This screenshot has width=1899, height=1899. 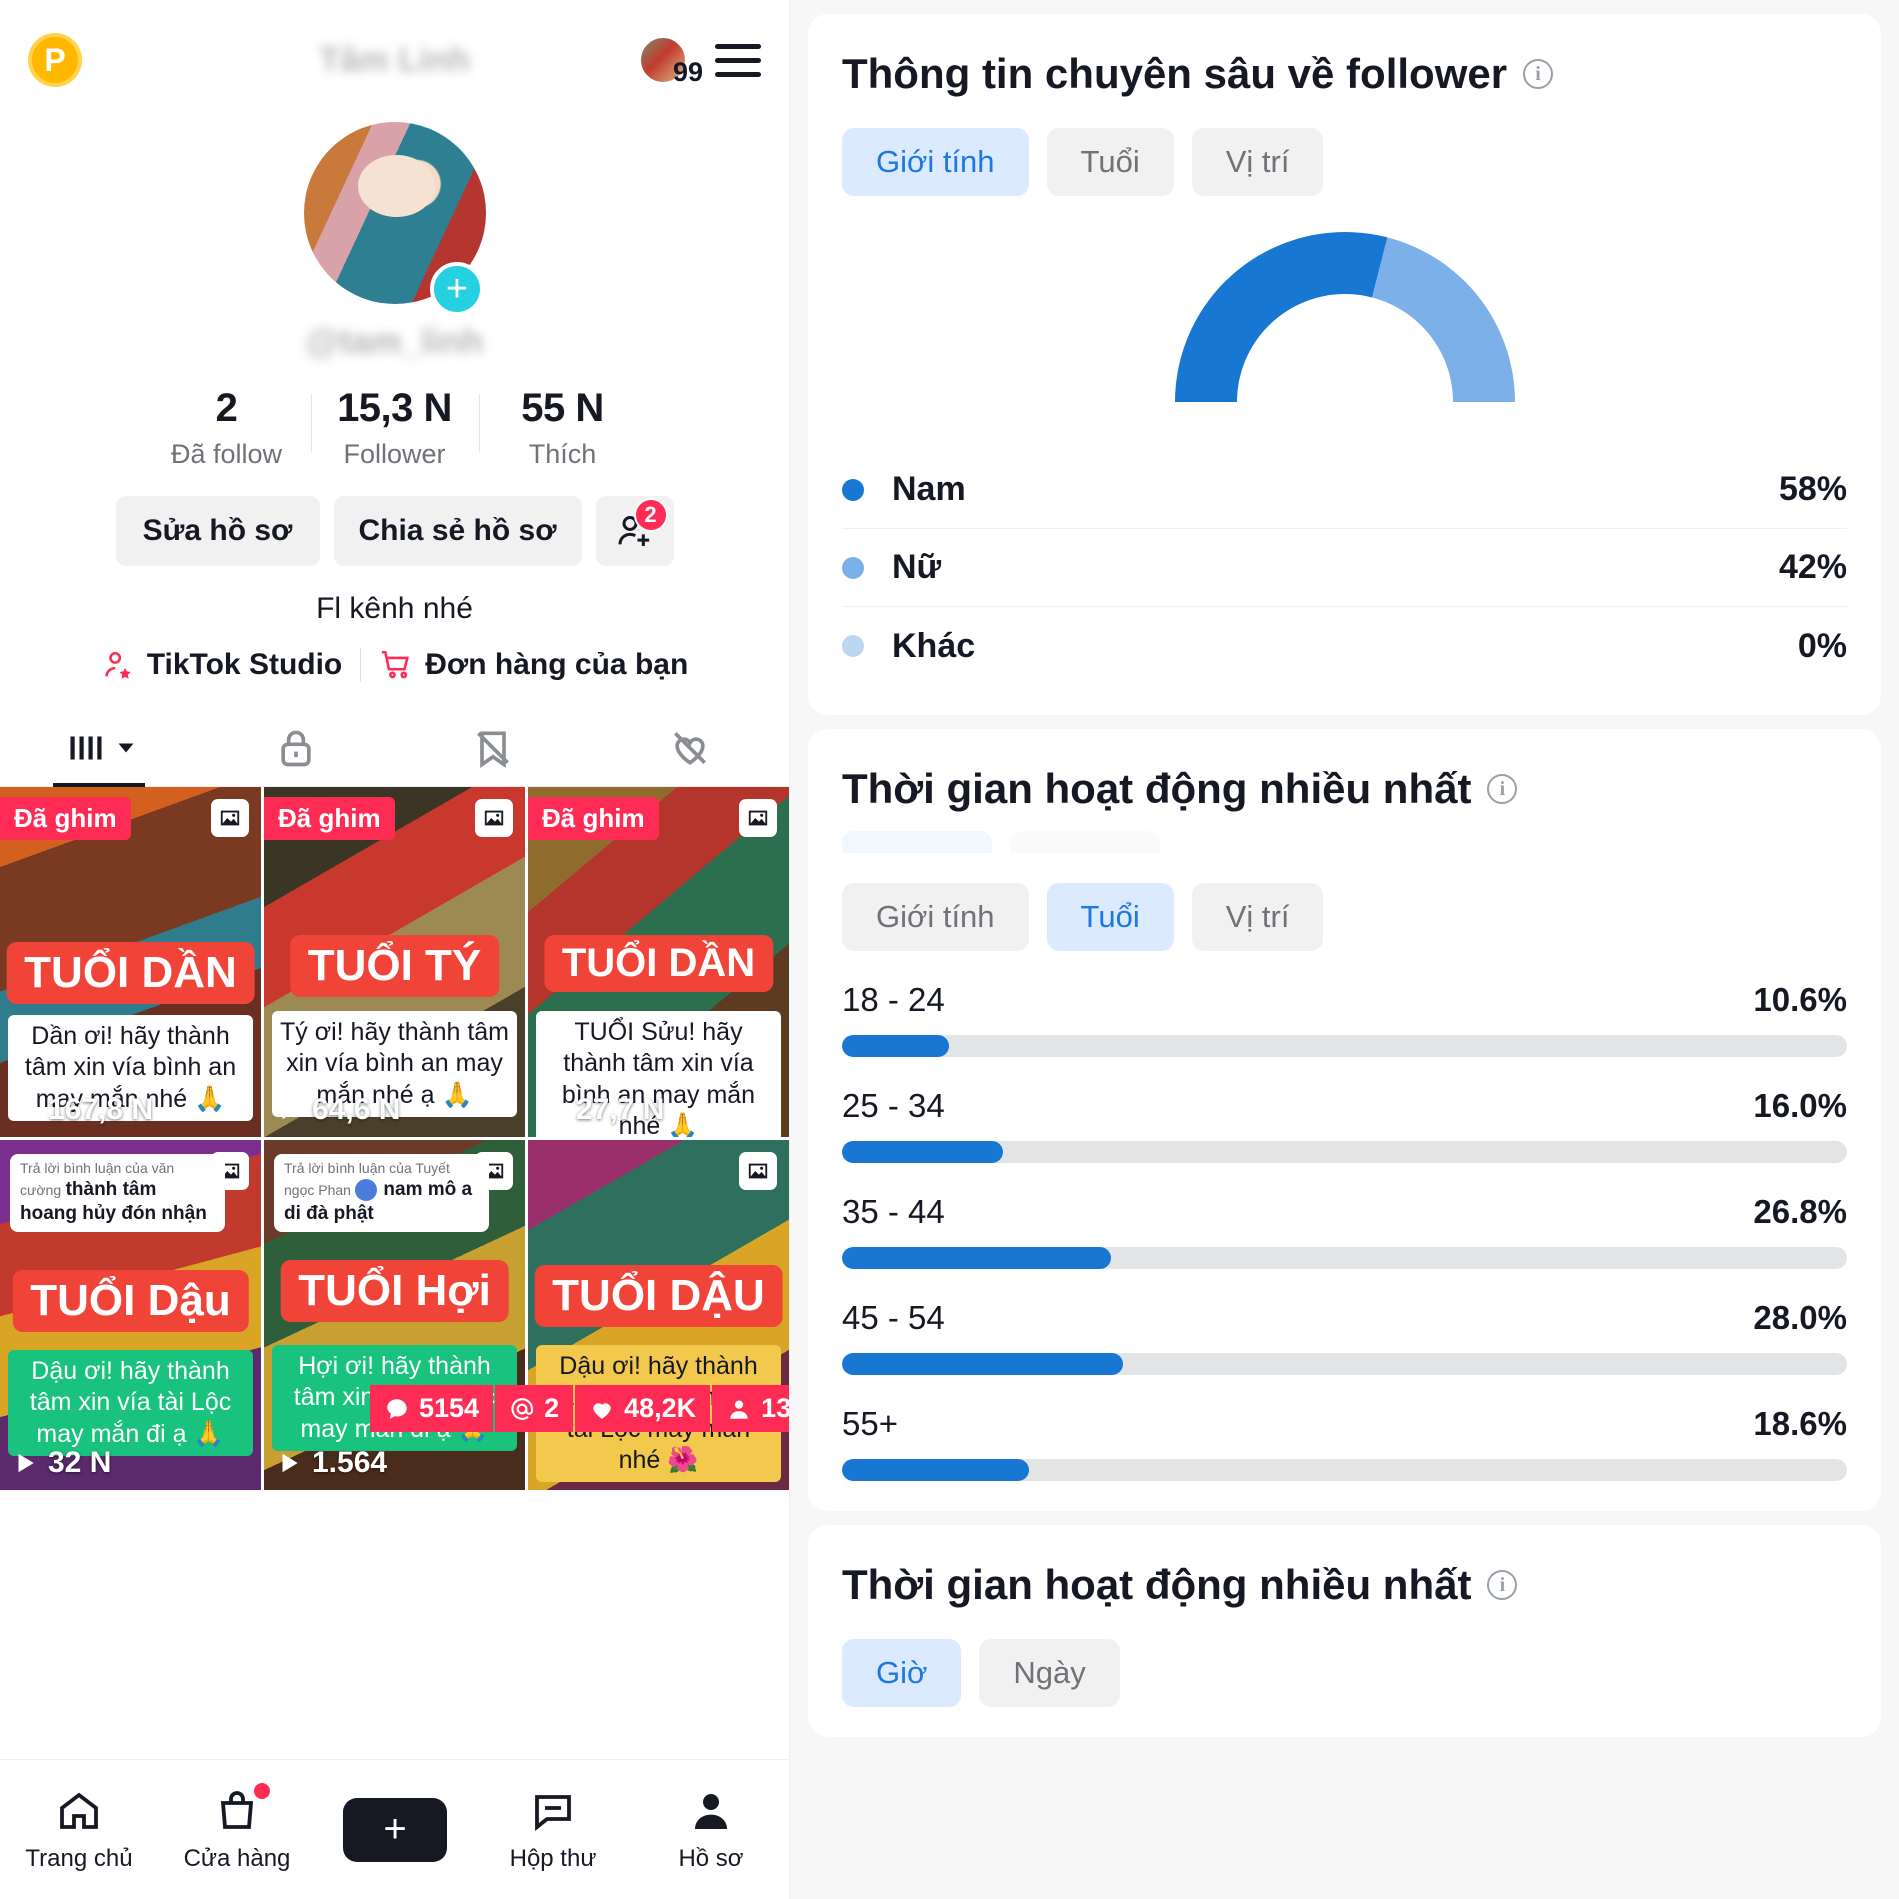 I want to click on cart-icon, so click(x=396, y=664).